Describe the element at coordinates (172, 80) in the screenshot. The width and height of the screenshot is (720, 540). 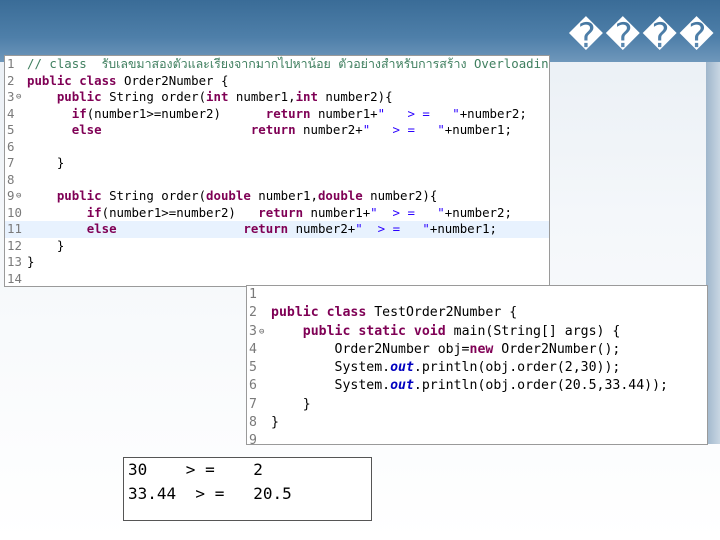
I see `code-token: Order2Number {` at that location.